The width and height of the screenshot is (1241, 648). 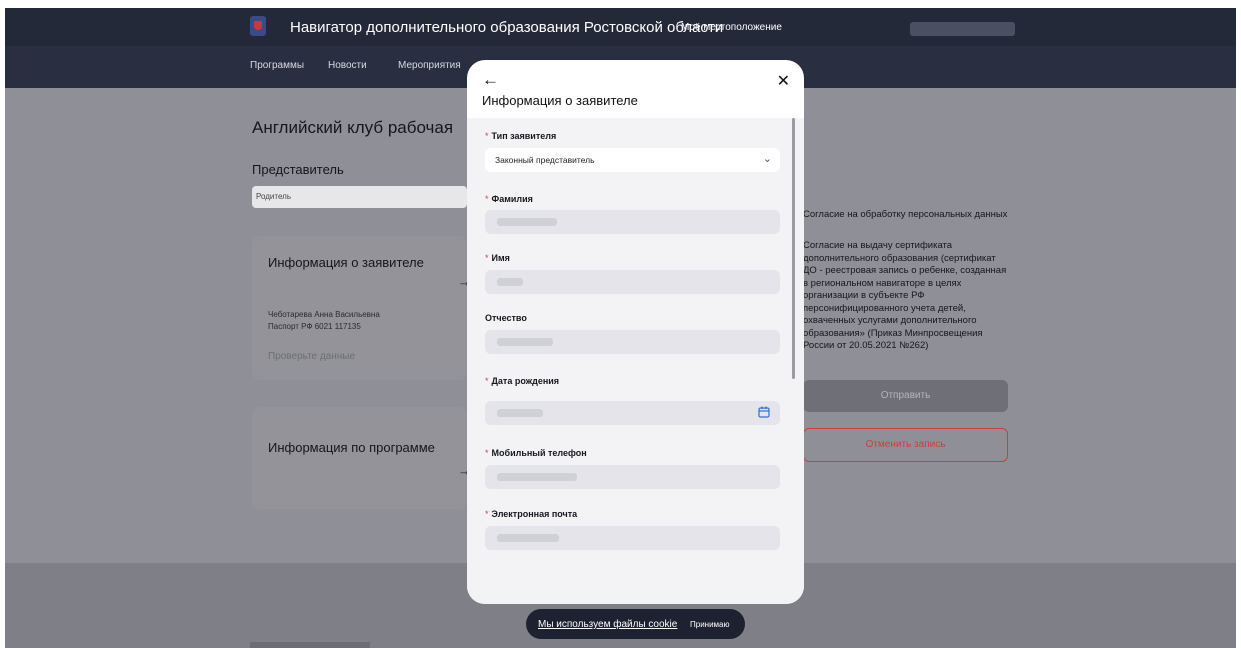 I want to click on first-name-field, so click(x=632, y=282).